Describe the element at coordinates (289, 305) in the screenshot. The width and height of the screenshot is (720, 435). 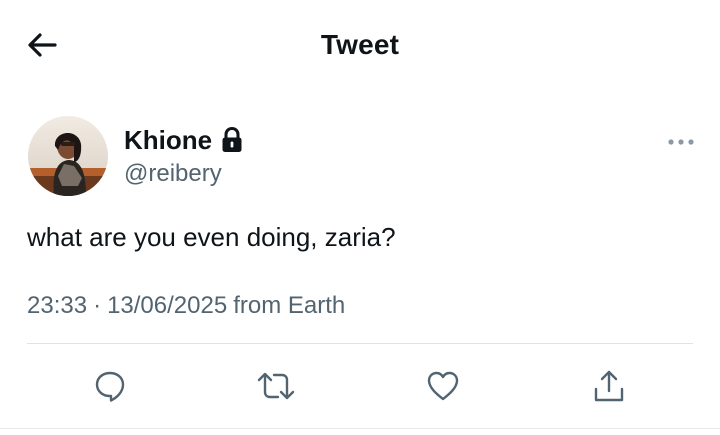
I see `tweet-source: from Earth` at that location.